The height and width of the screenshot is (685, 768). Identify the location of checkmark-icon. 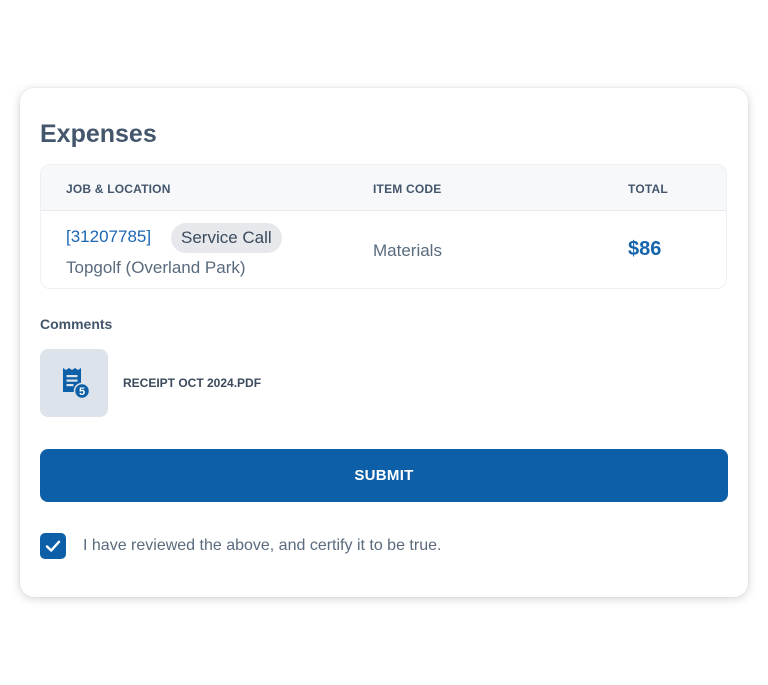
(53, 546).